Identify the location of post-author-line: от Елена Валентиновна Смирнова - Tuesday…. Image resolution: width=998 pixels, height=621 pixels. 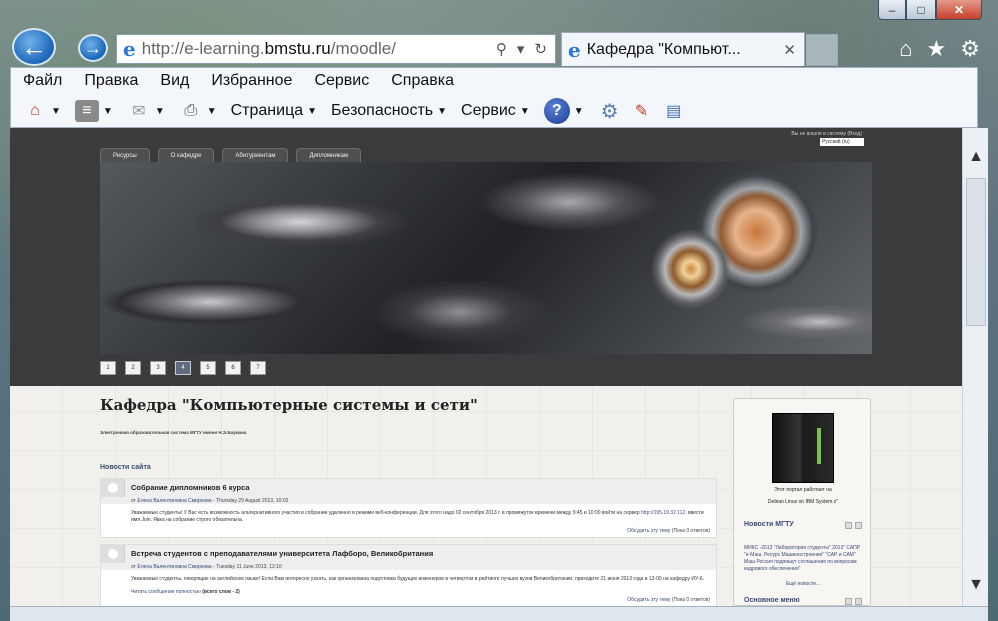
(408, 566).